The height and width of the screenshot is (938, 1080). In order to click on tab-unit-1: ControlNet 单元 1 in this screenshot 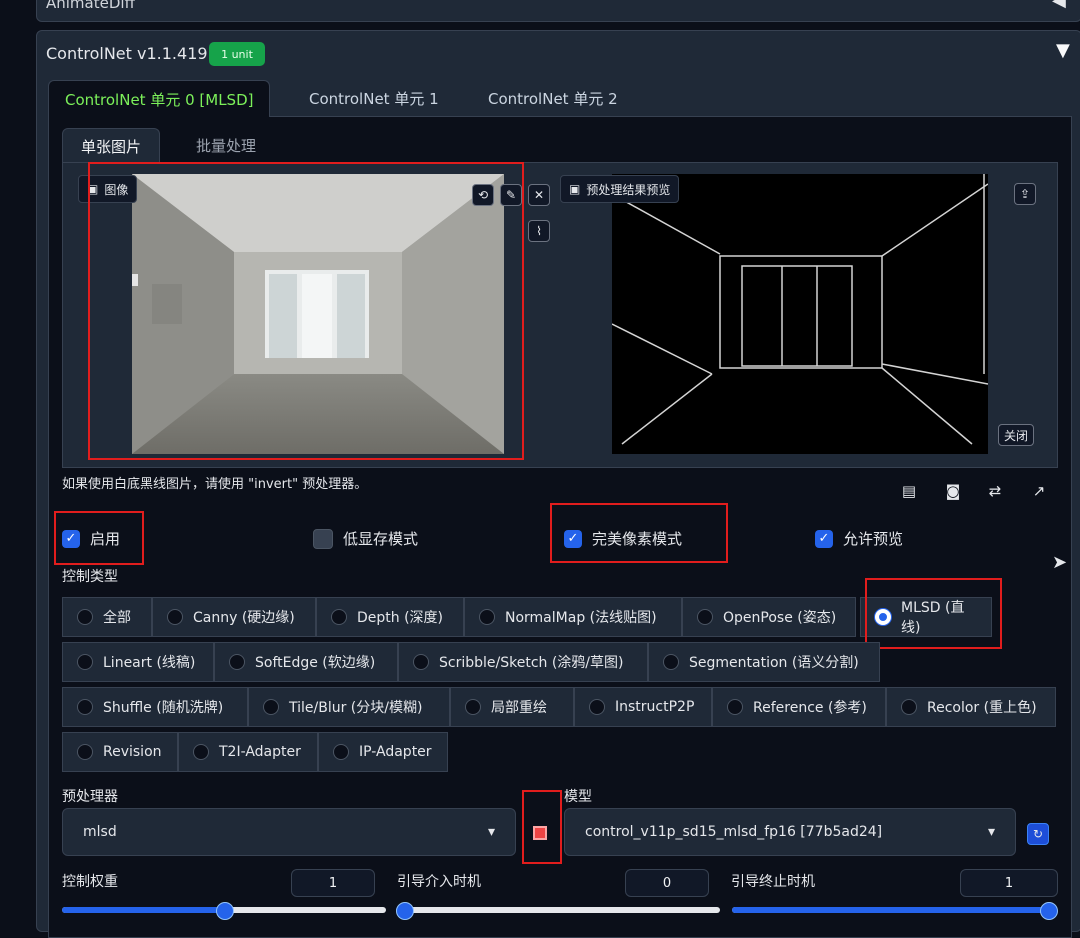, I will do `click(374, 98)`.